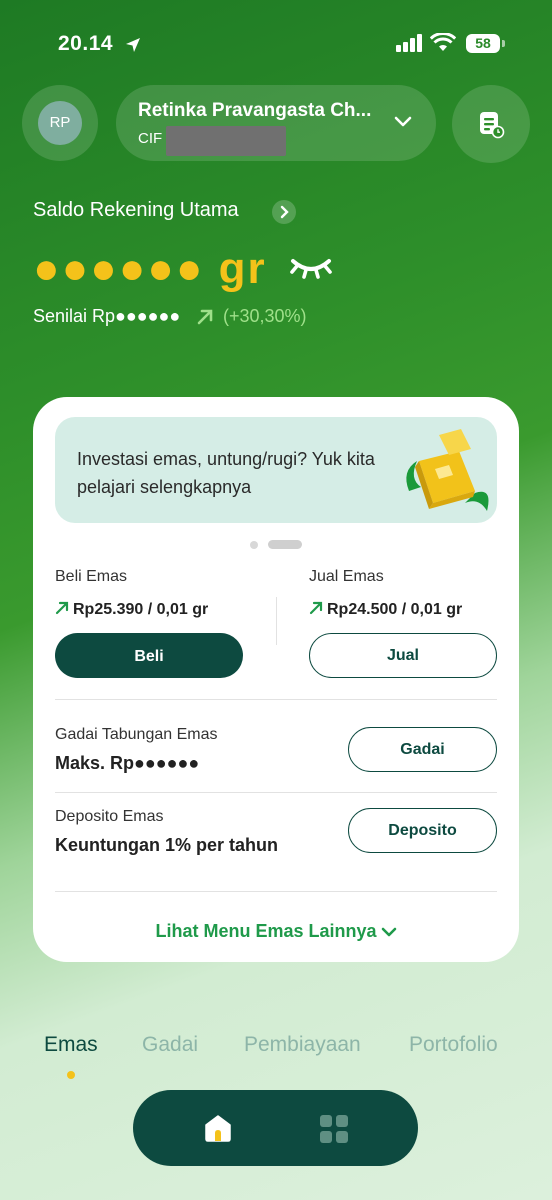  I want to click on product-tabs: Emas Gadai Pembiayaan Portofolio, so click(276, 1048).